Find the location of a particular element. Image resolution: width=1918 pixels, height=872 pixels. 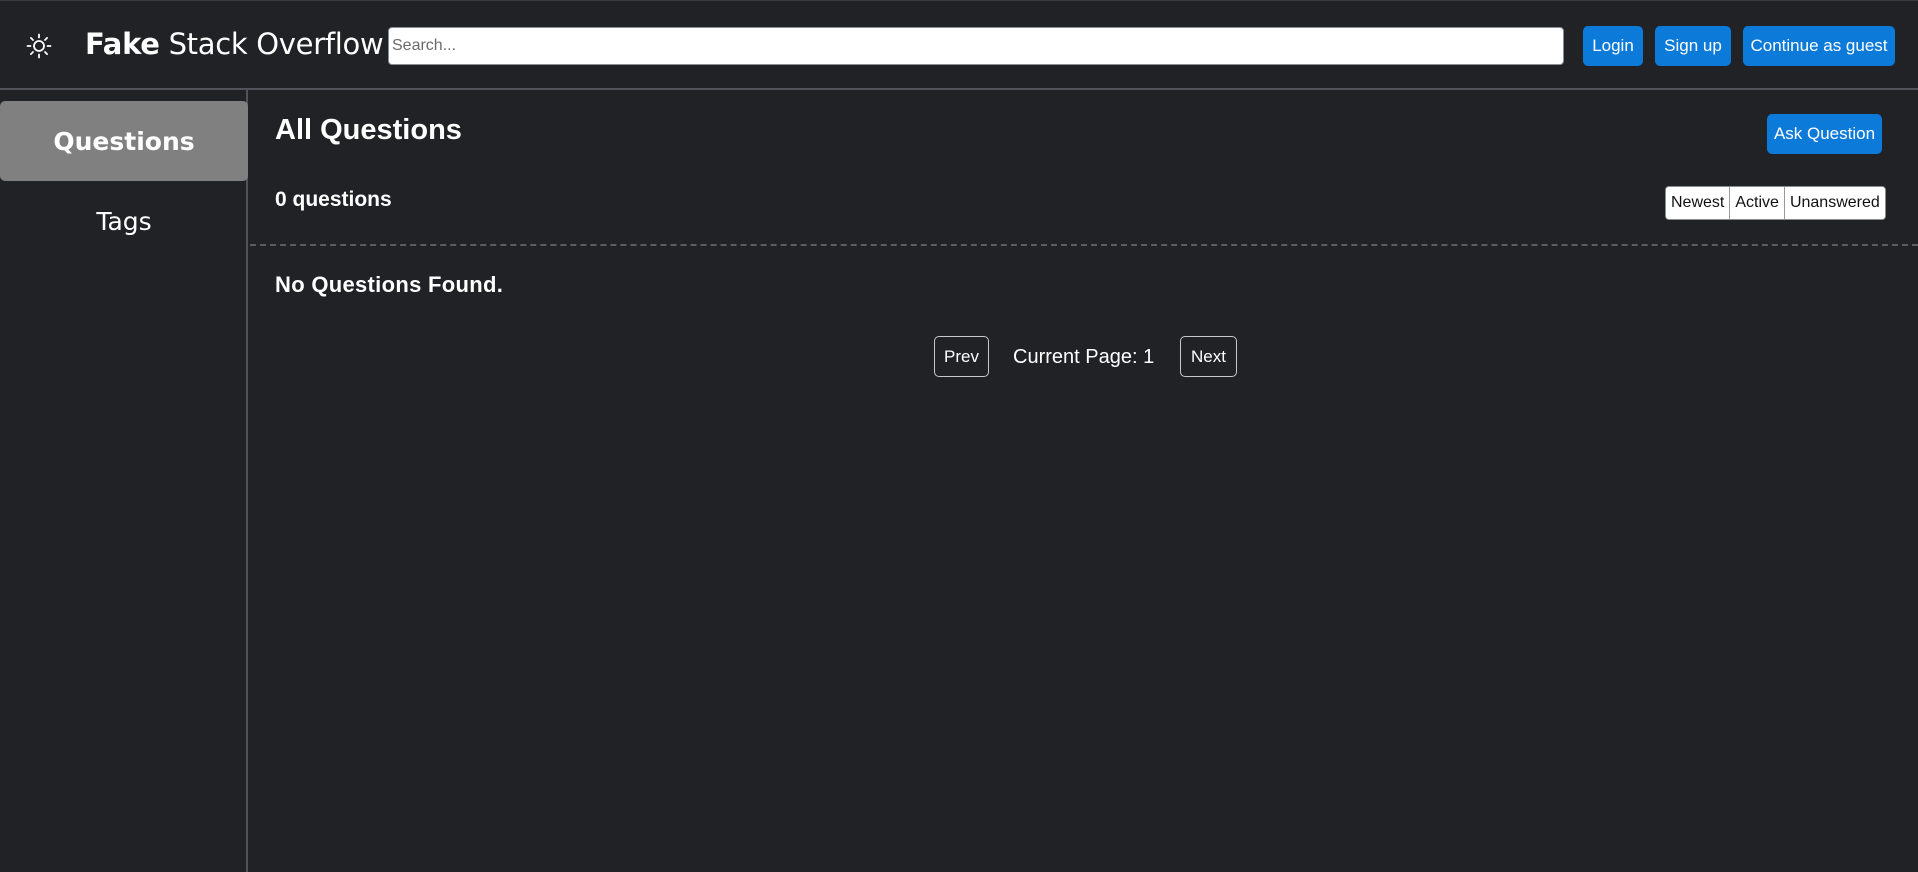

continue-as-guest-button: Continue as guest is located at coordinates (1819, 46).